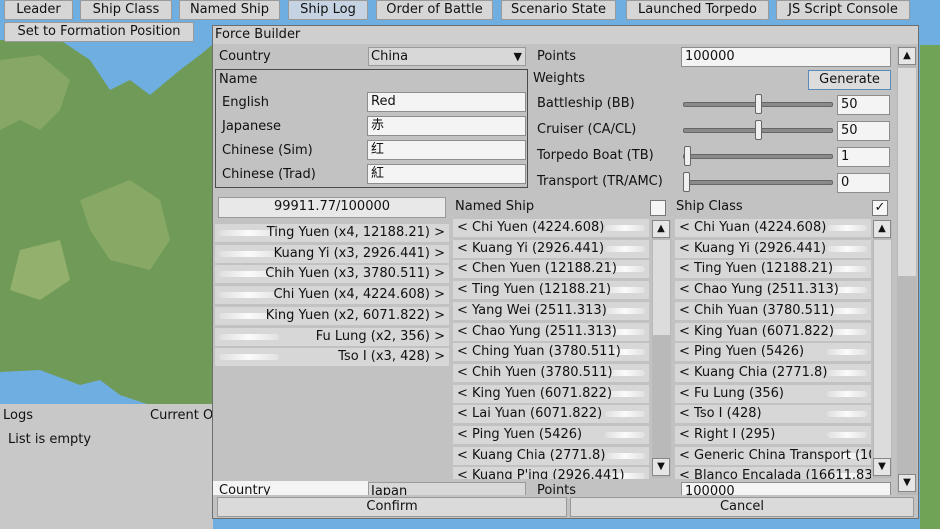  Describe the element at coordinates (758, 156) in the screenshot. I see `torpedo-boat-slider` at that location.